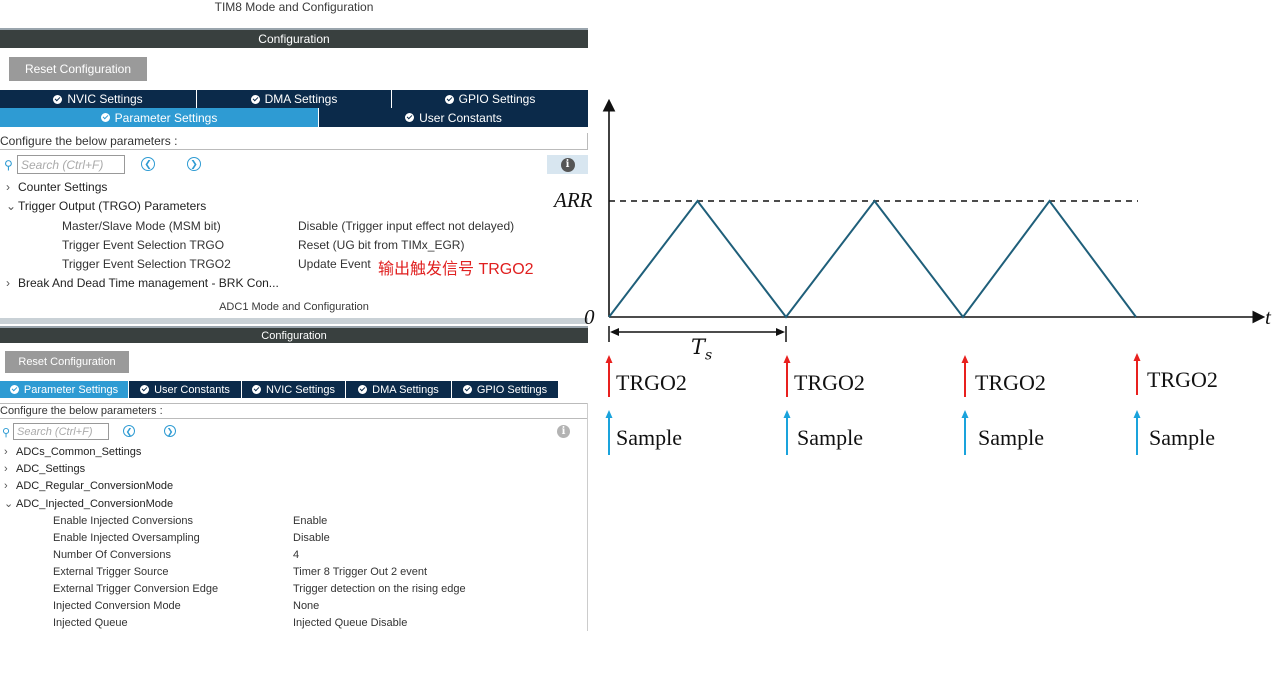 The image size is (1277, 698). I want to click on adc1-param-value: Injected Queue Disable, so click(350, 623).